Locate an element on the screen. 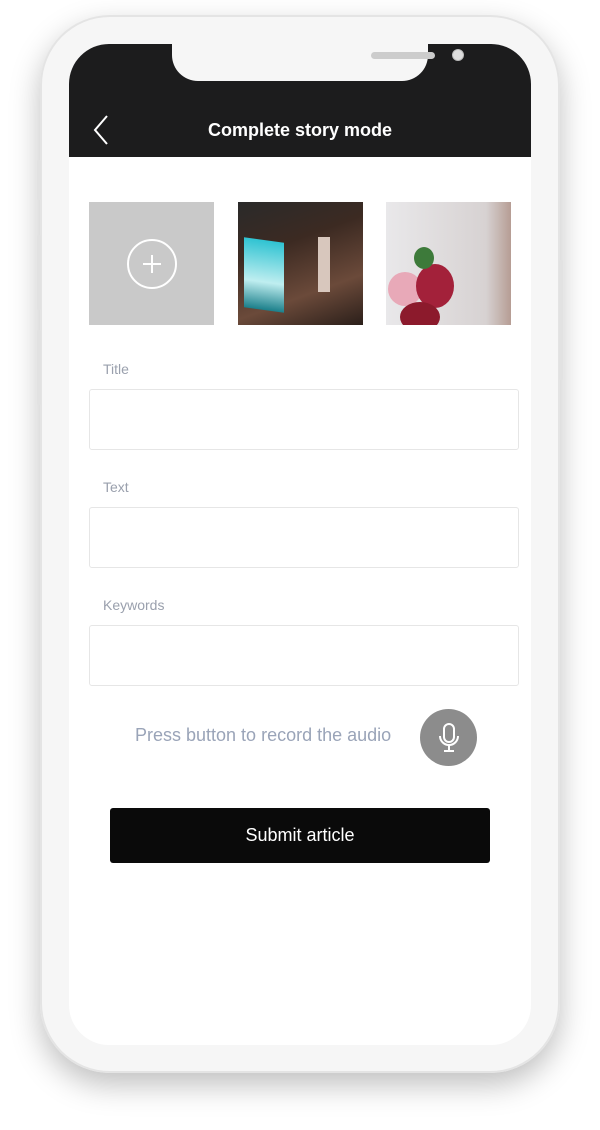  text-label: Text is located at coordinates (116, 487).